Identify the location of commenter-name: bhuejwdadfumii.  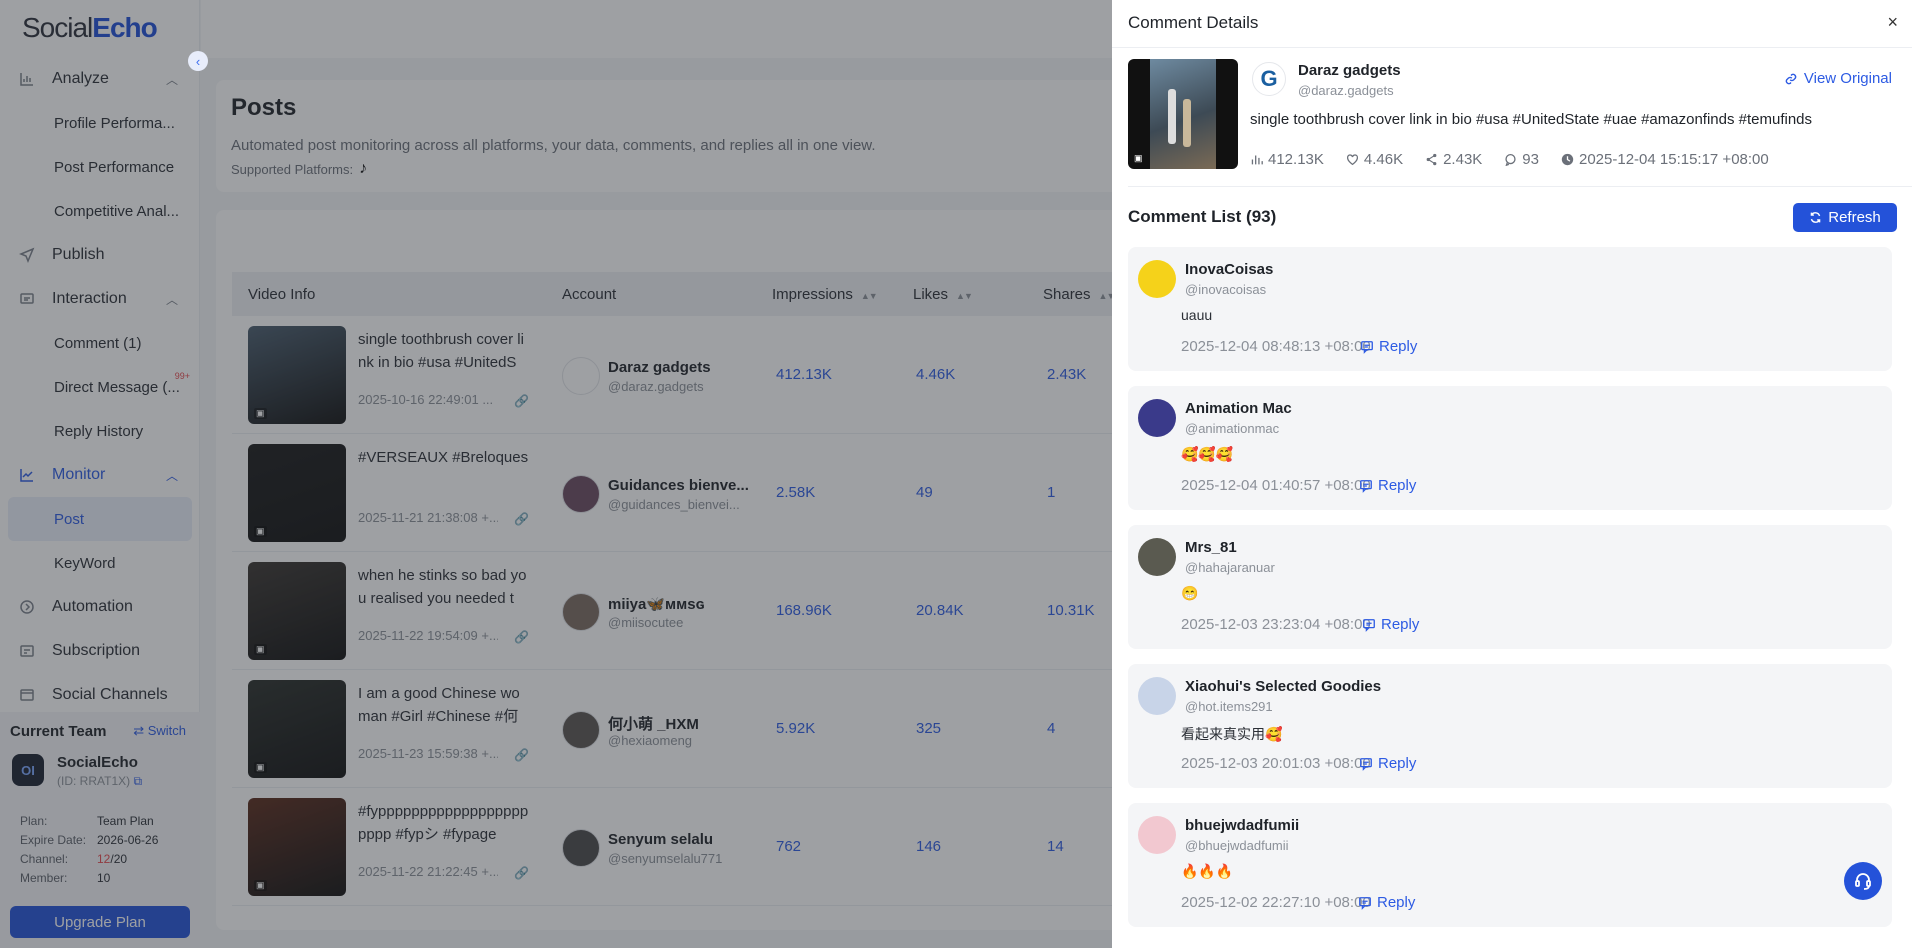
(1242, 825).